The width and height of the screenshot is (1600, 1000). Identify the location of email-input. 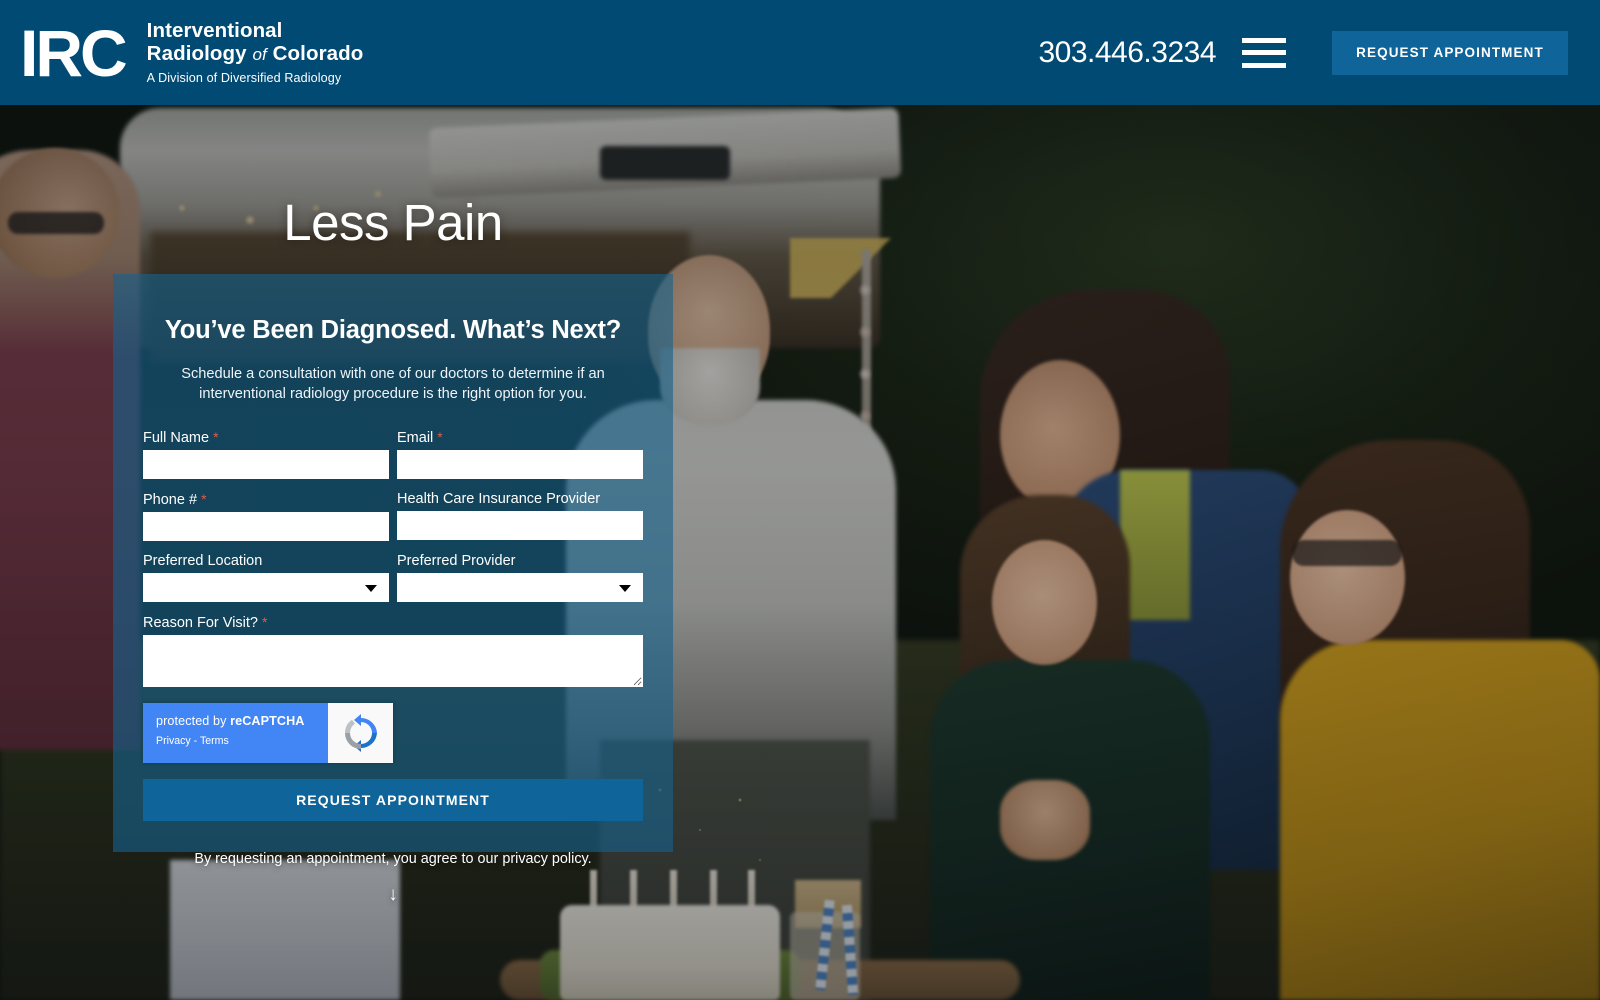
(520, 465).